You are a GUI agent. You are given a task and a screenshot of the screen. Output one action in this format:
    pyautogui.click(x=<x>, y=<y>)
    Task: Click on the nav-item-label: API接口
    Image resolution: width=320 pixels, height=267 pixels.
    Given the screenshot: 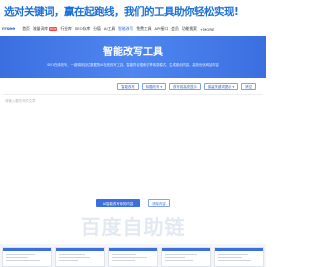 What is the action you would take?
    pyautogui.click(x=161, y=28)
    